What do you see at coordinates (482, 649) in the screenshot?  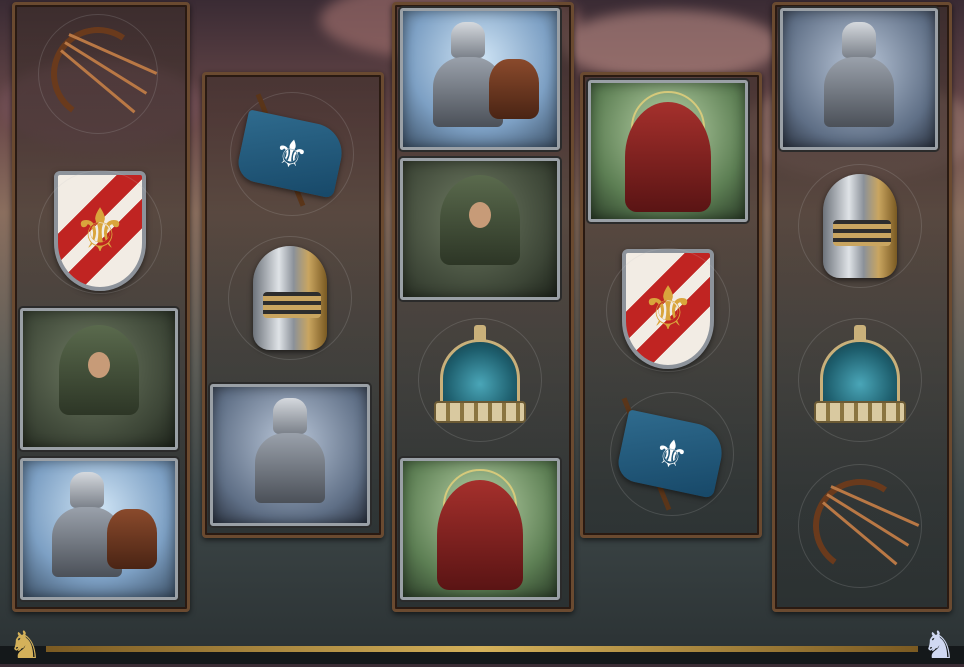 I see `gold-bar-divider` at bounding box center [482, 649].